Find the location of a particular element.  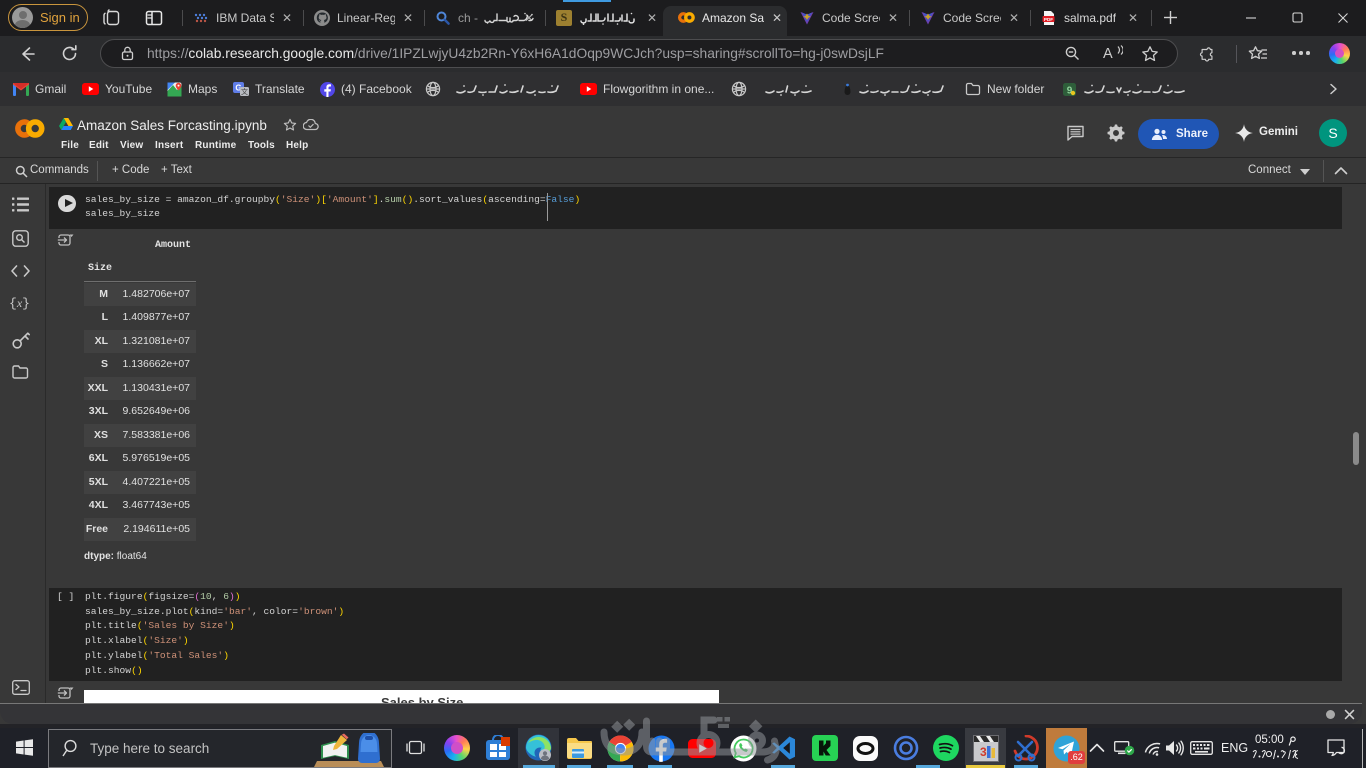

svg-text: 3 is located at coordinates (983, 752).